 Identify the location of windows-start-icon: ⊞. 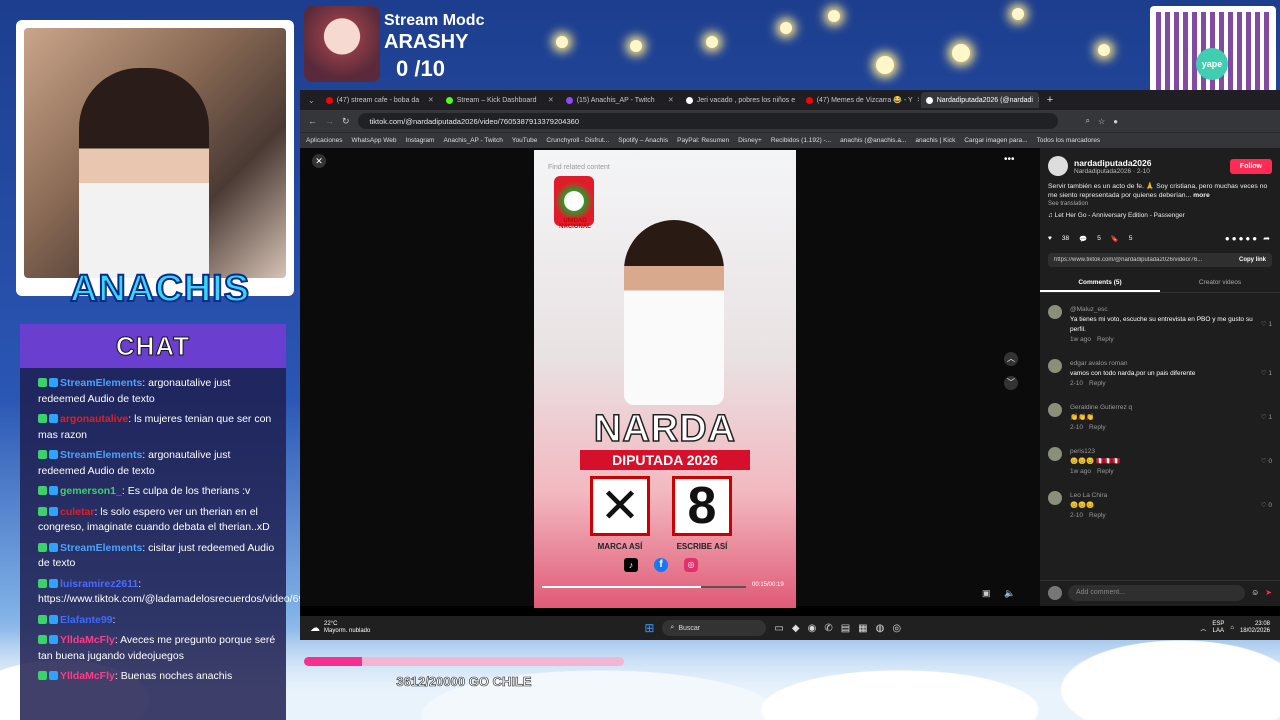
(649, 628).